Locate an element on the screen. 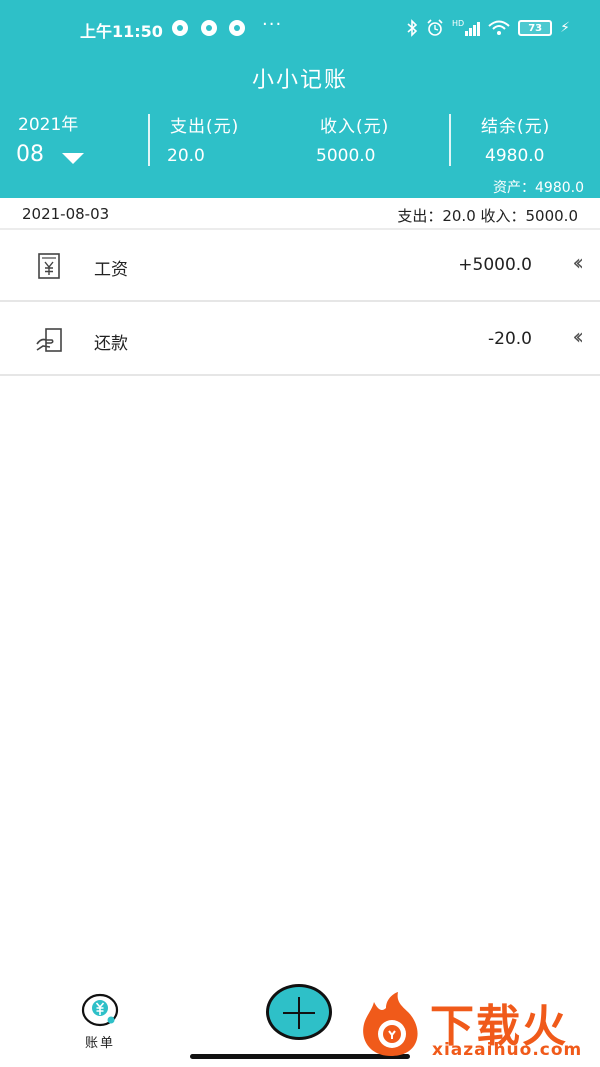 The height and width of the screenshot is (1067, 600). record-name: 工资 is located at coordinates (111, 270).